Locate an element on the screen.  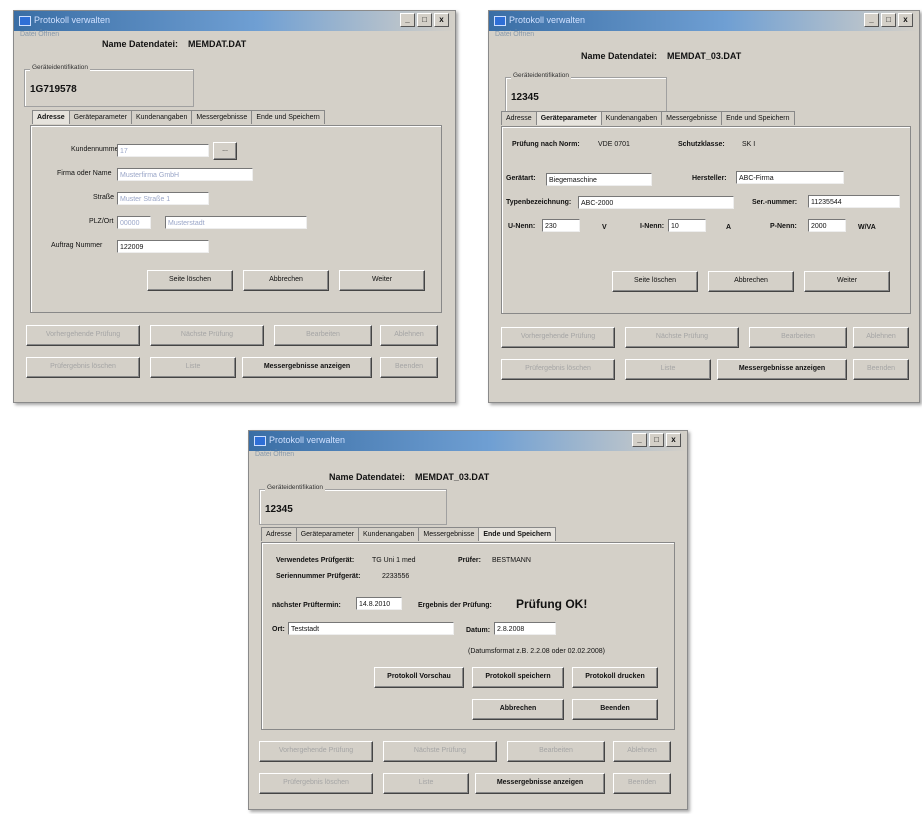
location-input: Teststadt is located at coordinates (371, 628).